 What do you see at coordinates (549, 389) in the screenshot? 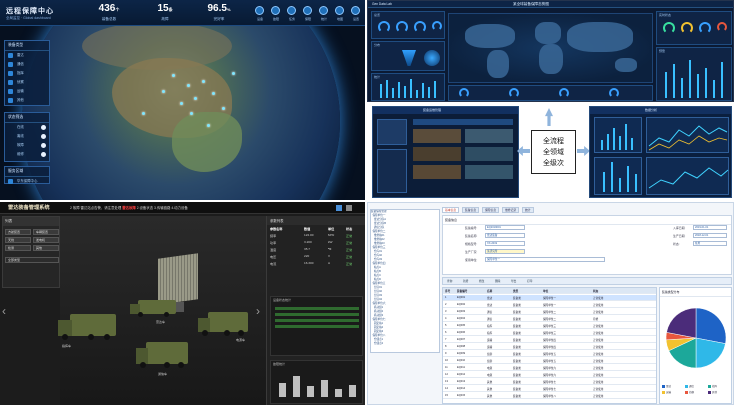
I see `table-row: 14 EQ014 其他 装备类 保障单位七 正常使用` at bounding box center [549, 389].